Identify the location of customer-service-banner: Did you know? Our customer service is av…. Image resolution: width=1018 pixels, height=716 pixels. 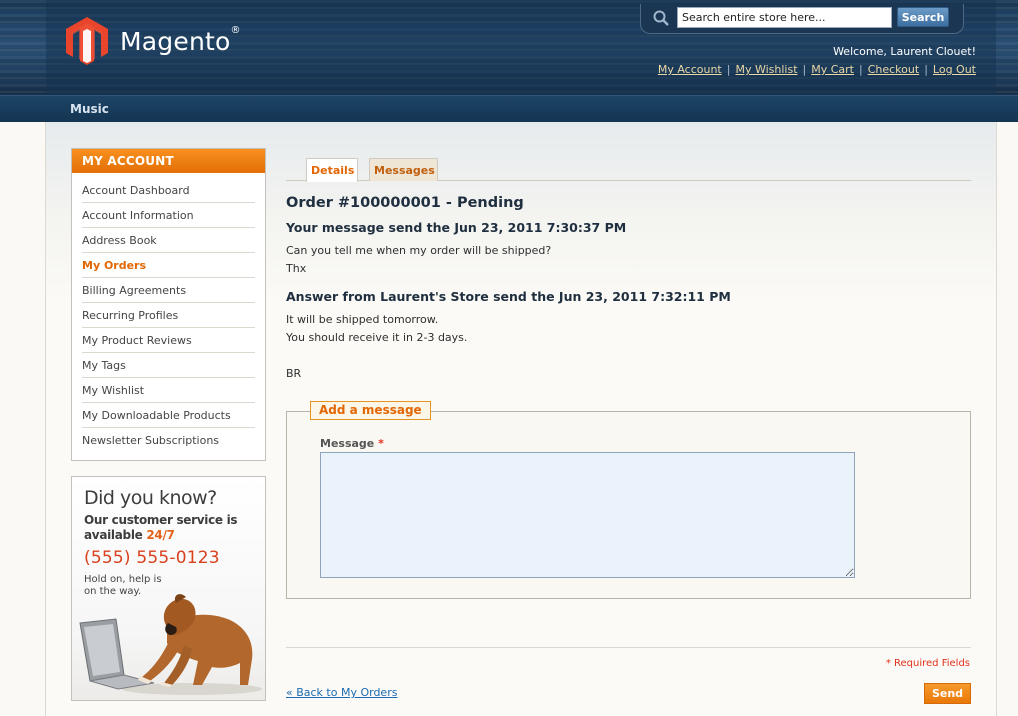
(168, 588).